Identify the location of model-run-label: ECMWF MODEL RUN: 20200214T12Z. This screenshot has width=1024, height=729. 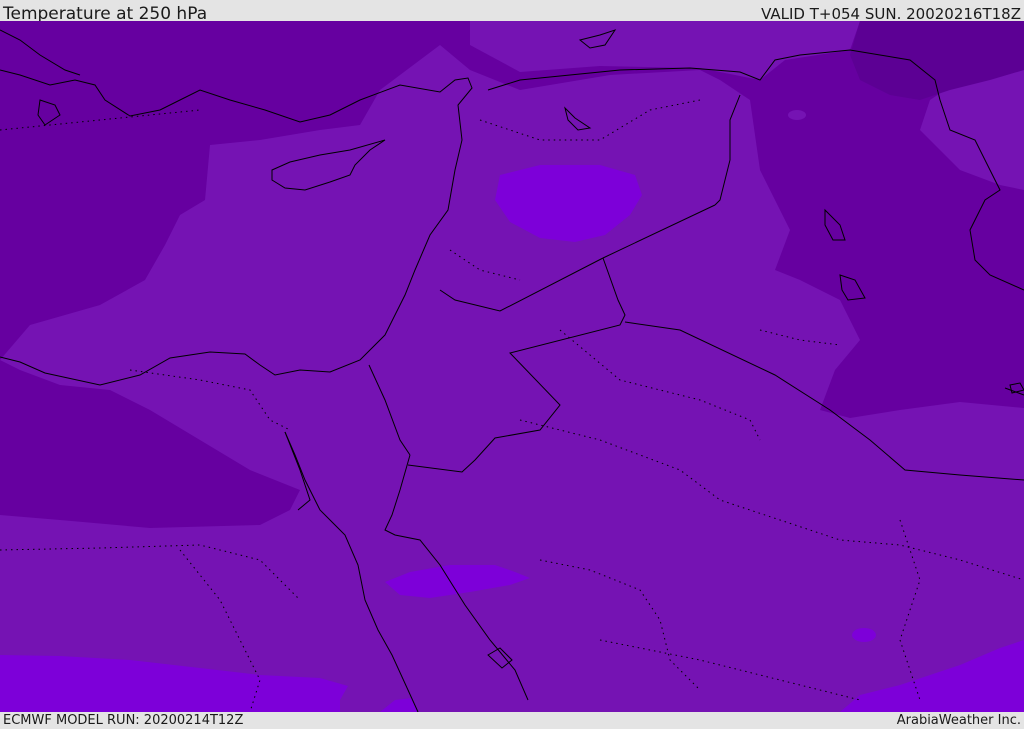
(123, 720).